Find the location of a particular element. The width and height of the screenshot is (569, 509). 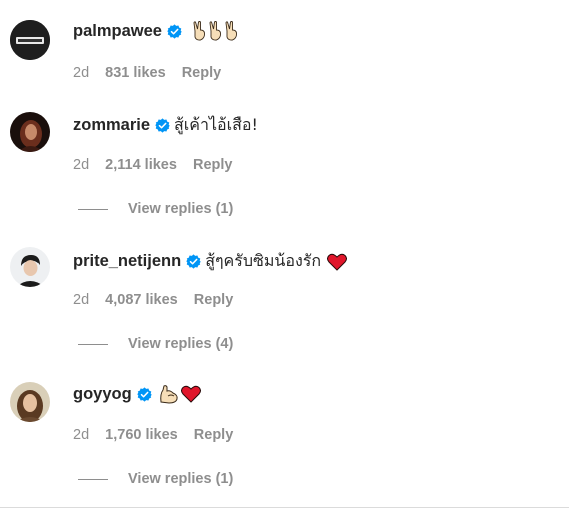

comment-meta: 2d 2,114 likes Reply is located at coordinates (158, 165).